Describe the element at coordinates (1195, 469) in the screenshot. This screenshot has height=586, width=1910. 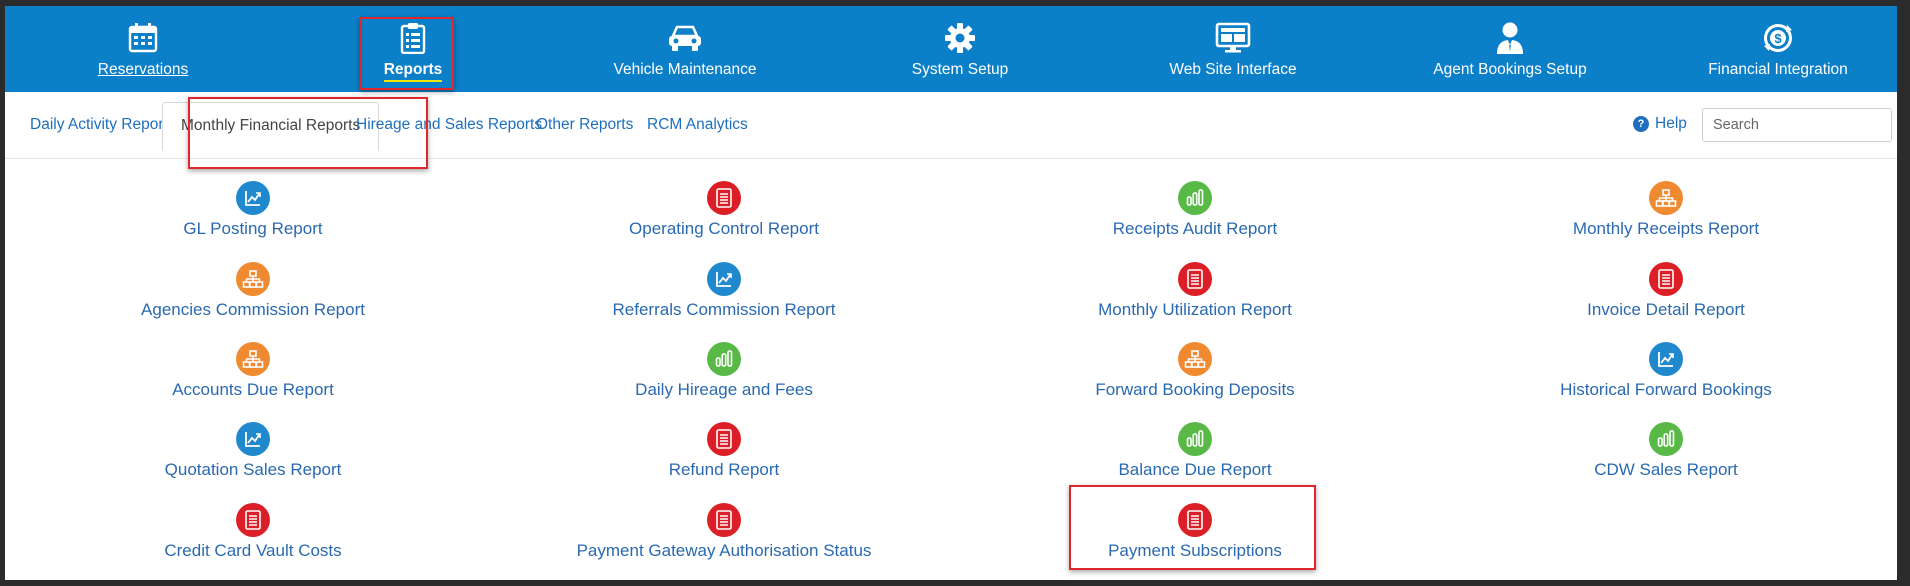
I see `report-label: Balance Due Report` at that location.